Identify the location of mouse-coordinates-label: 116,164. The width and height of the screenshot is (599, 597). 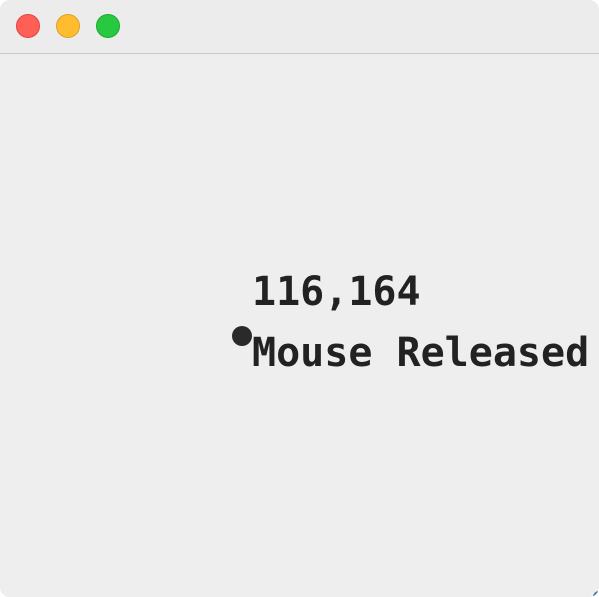
(336, 292).